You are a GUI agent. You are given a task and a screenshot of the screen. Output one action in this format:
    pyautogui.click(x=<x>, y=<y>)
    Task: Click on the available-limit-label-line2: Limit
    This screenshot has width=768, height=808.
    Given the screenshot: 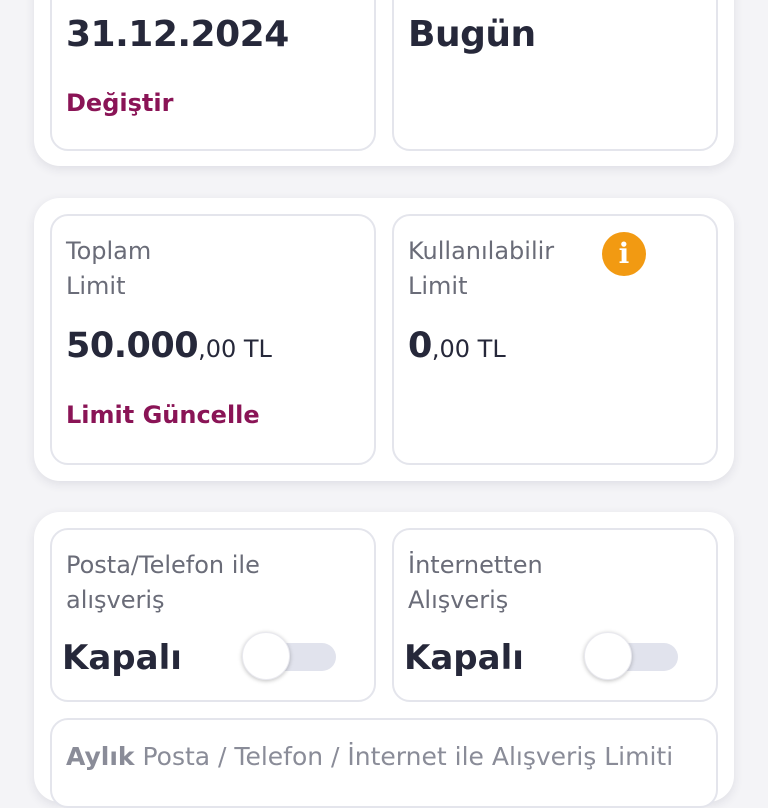 What is the action you would take?
    pyautogui.click(x=438, y=286)
    